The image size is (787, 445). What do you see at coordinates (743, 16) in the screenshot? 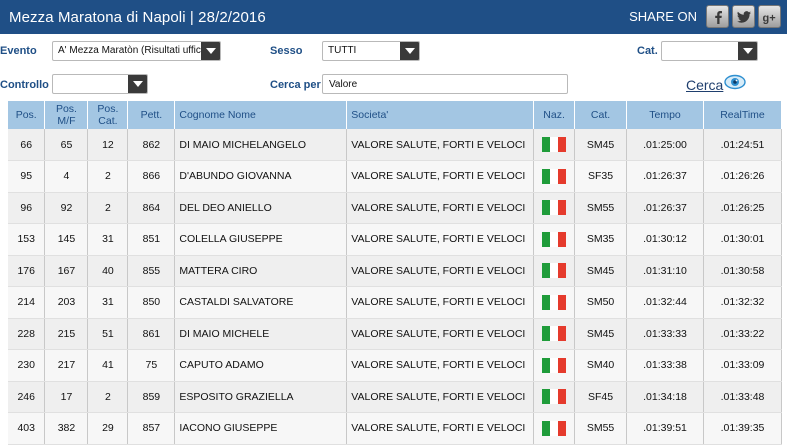
I see `twitter-icon` at bounding box center [743, 16].